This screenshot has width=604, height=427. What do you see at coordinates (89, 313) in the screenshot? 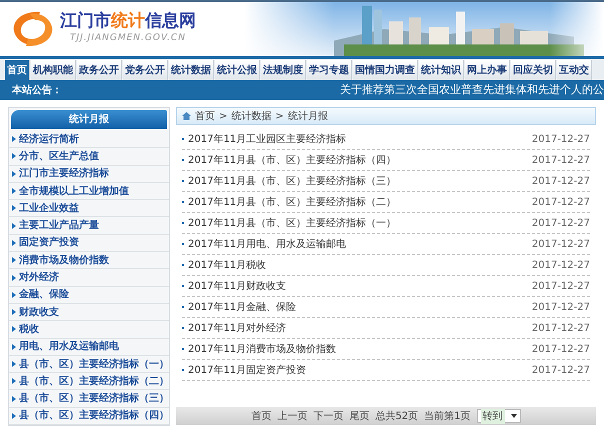
I see `sidebar-item: 财政收支` at bounding box center [89, 313].